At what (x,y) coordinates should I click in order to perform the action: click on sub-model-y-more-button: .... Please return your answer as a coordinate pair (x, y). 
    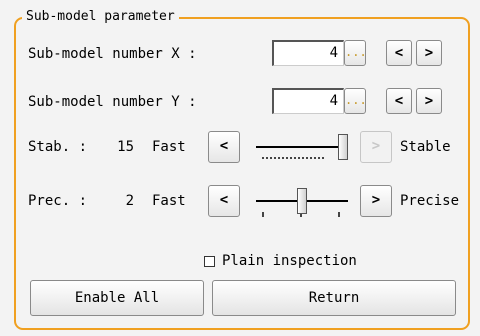
    Looking at the image, I should click on (355, 101).